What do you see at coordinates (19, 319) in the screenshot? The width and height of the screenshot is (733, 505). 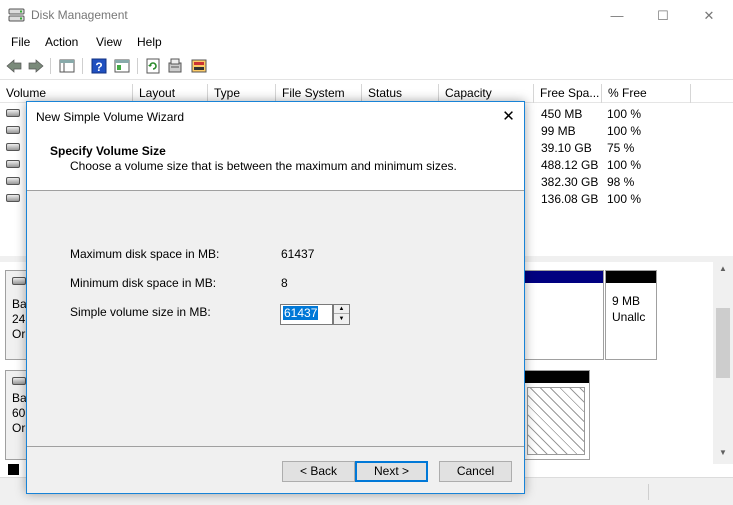 I see `disk-0-size: 24(` at bounding box center [19, 319].